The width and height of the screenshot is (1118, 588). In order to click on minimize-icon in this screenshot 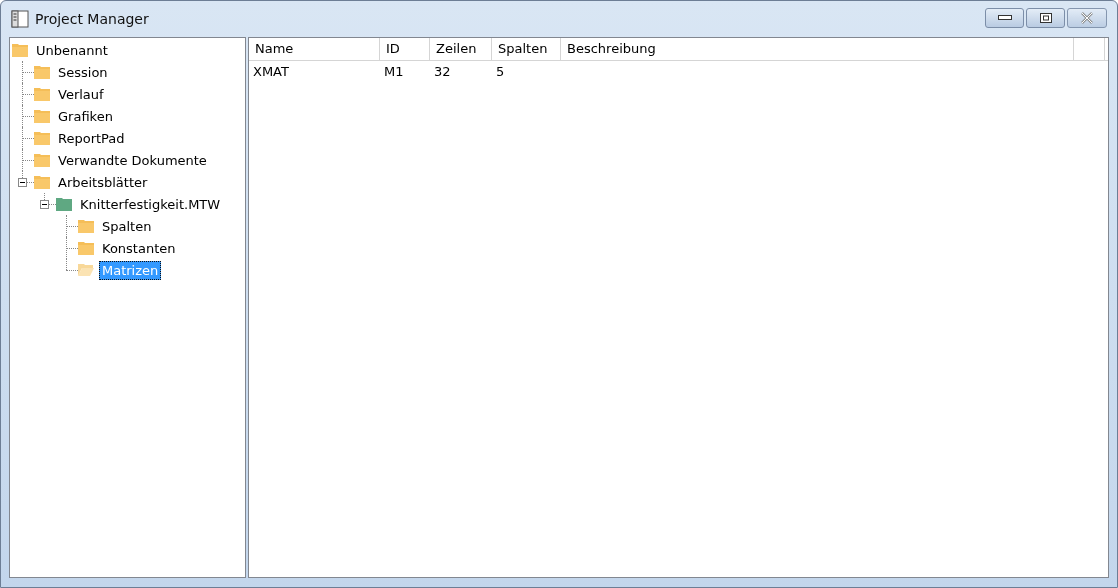, I will do `click(1004, 18)`.